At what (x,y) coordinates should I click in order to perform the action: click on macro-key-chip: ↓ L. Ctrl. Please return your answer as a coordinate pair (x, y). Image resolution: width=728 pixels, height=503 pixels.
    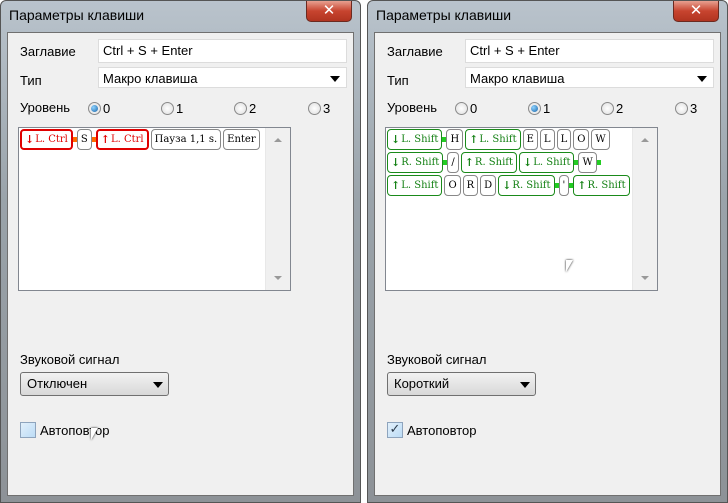
    Looking at the image, I should click on (46, 139).